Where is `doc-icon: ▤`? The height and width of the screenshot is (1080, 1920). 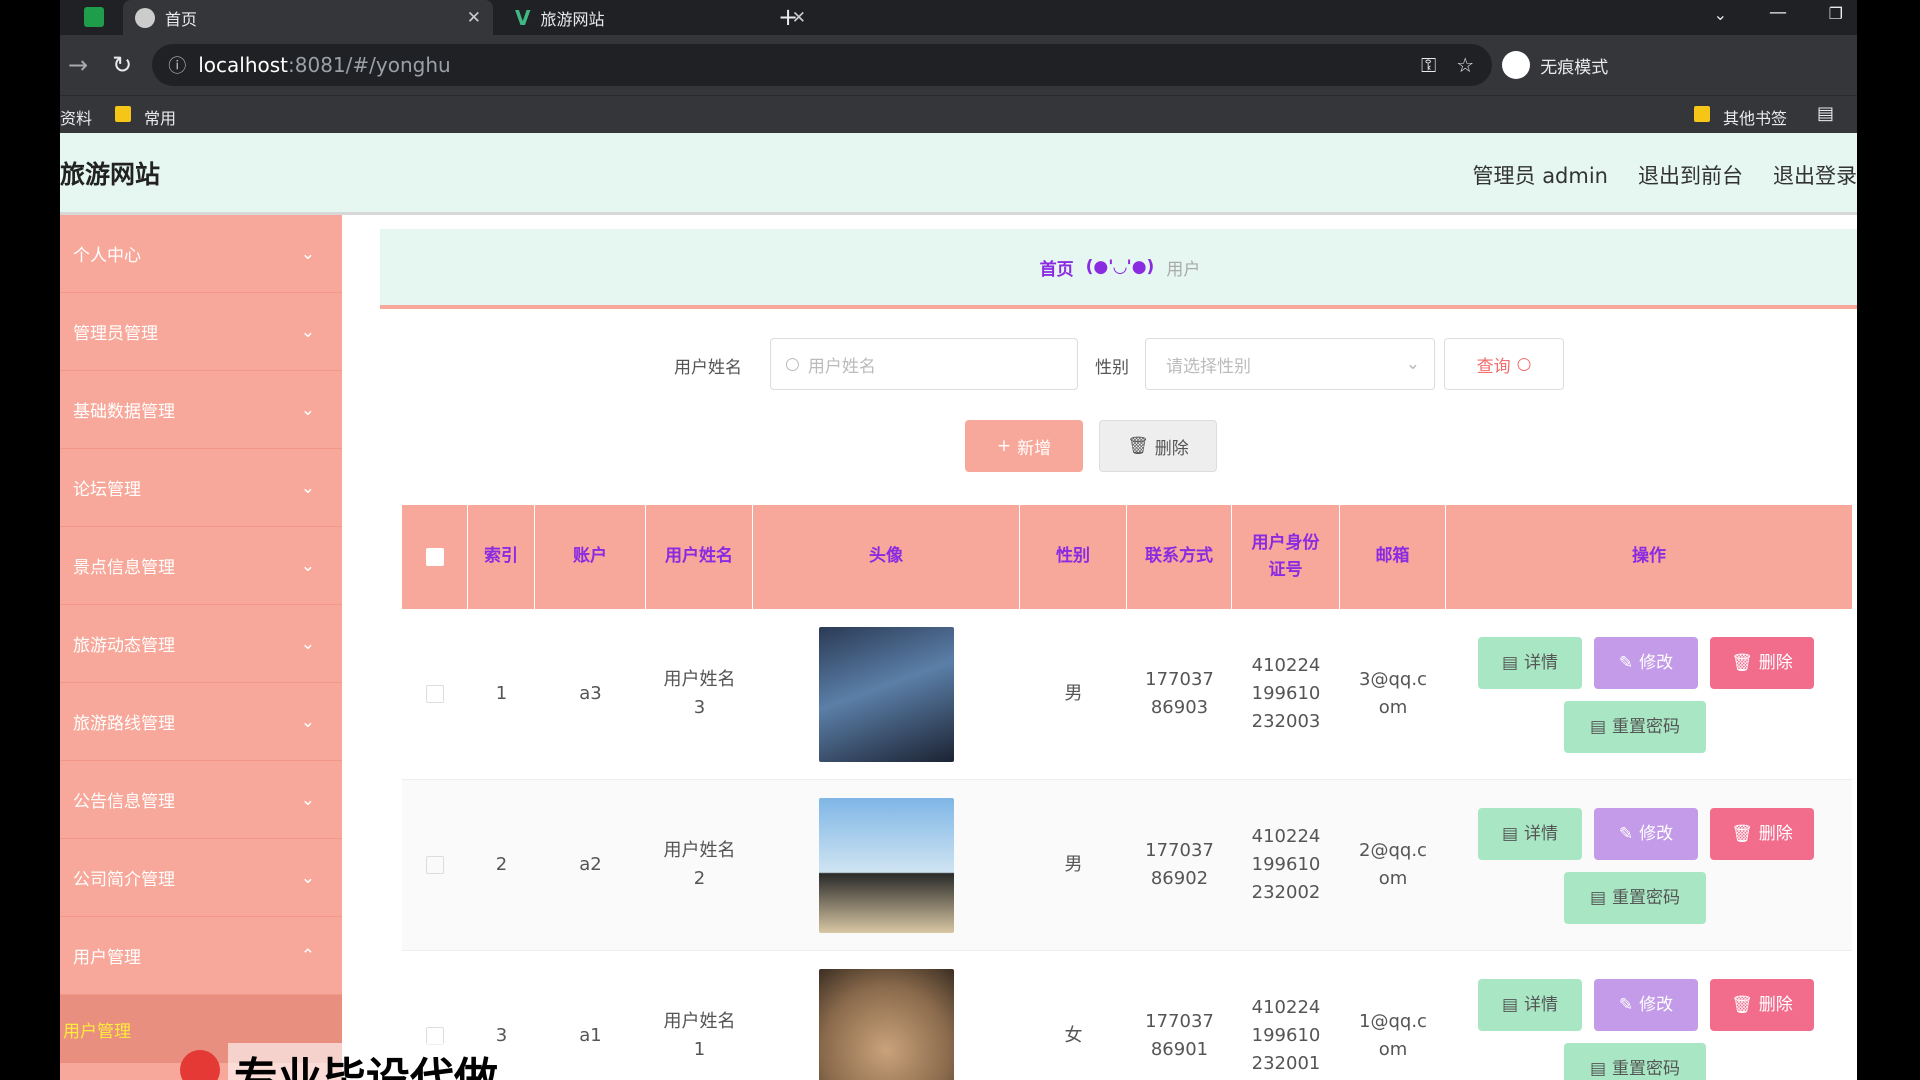 doc-icon: ▤ is located at coordinates (1598, 726).